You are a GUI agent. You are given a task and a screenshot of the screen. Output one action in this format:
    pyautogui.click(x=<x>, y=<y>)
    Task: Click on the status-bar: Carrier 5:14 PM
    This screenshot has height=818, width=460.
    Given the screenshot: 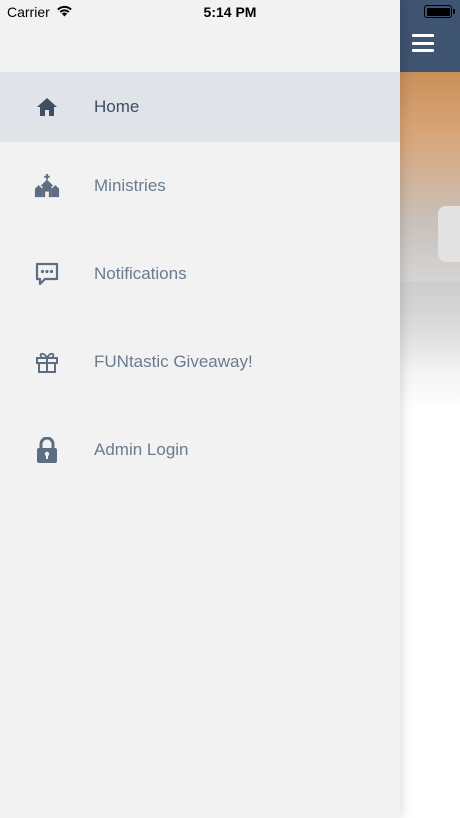 What is the action you would take?
    pyautogui.click(x=230, y=12)
    